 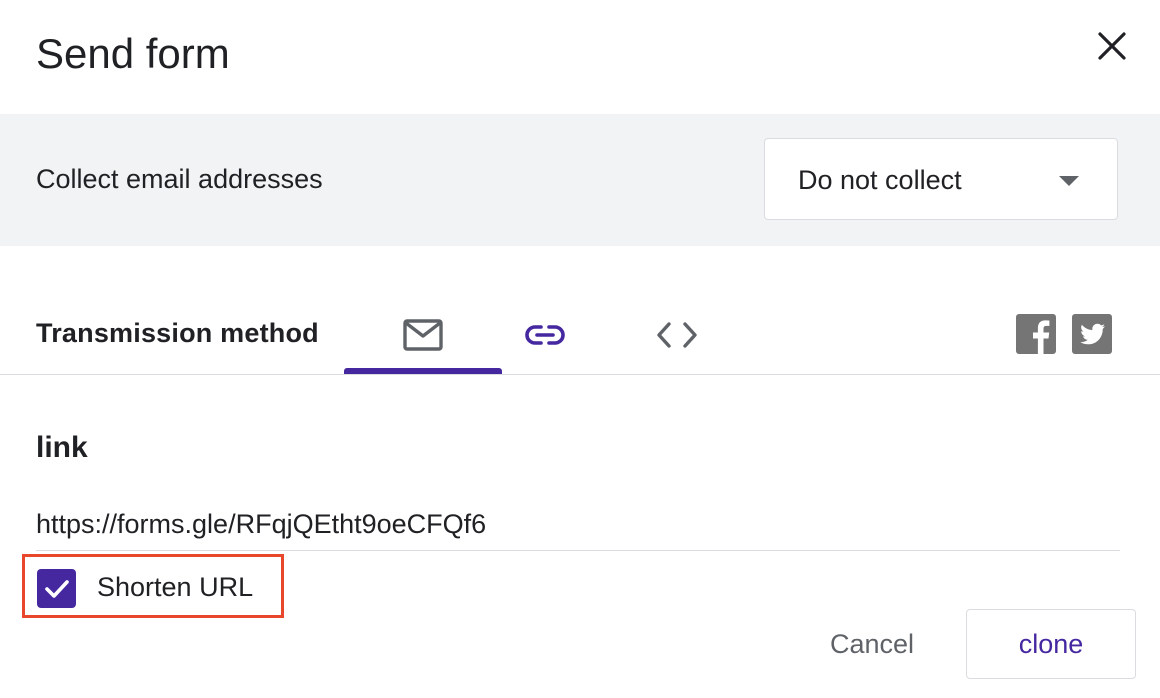 What do you see at coordinates (179, 179) in the screenshot?
I see `collect-email-label: Collect email addresses` at bounding box center [179, 179].